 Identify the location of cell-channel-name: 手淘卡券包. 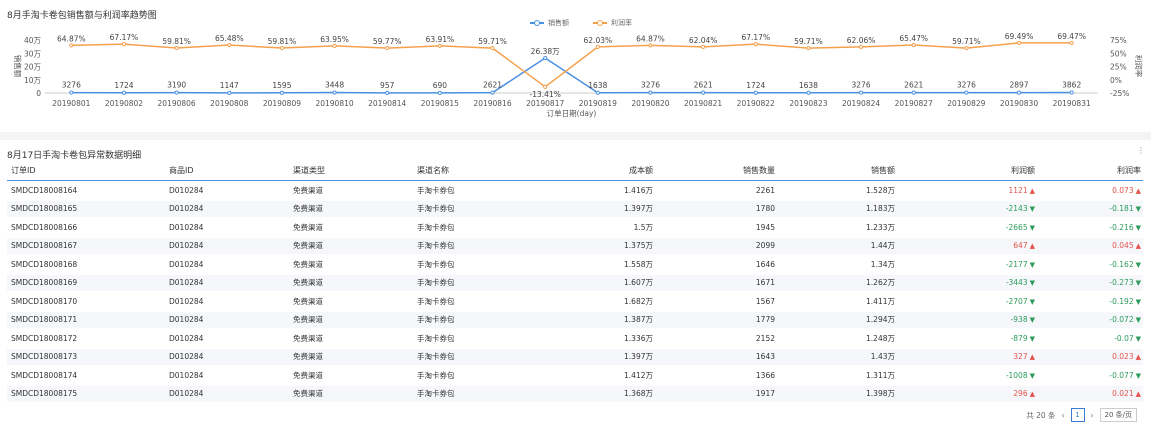
(436, 375).